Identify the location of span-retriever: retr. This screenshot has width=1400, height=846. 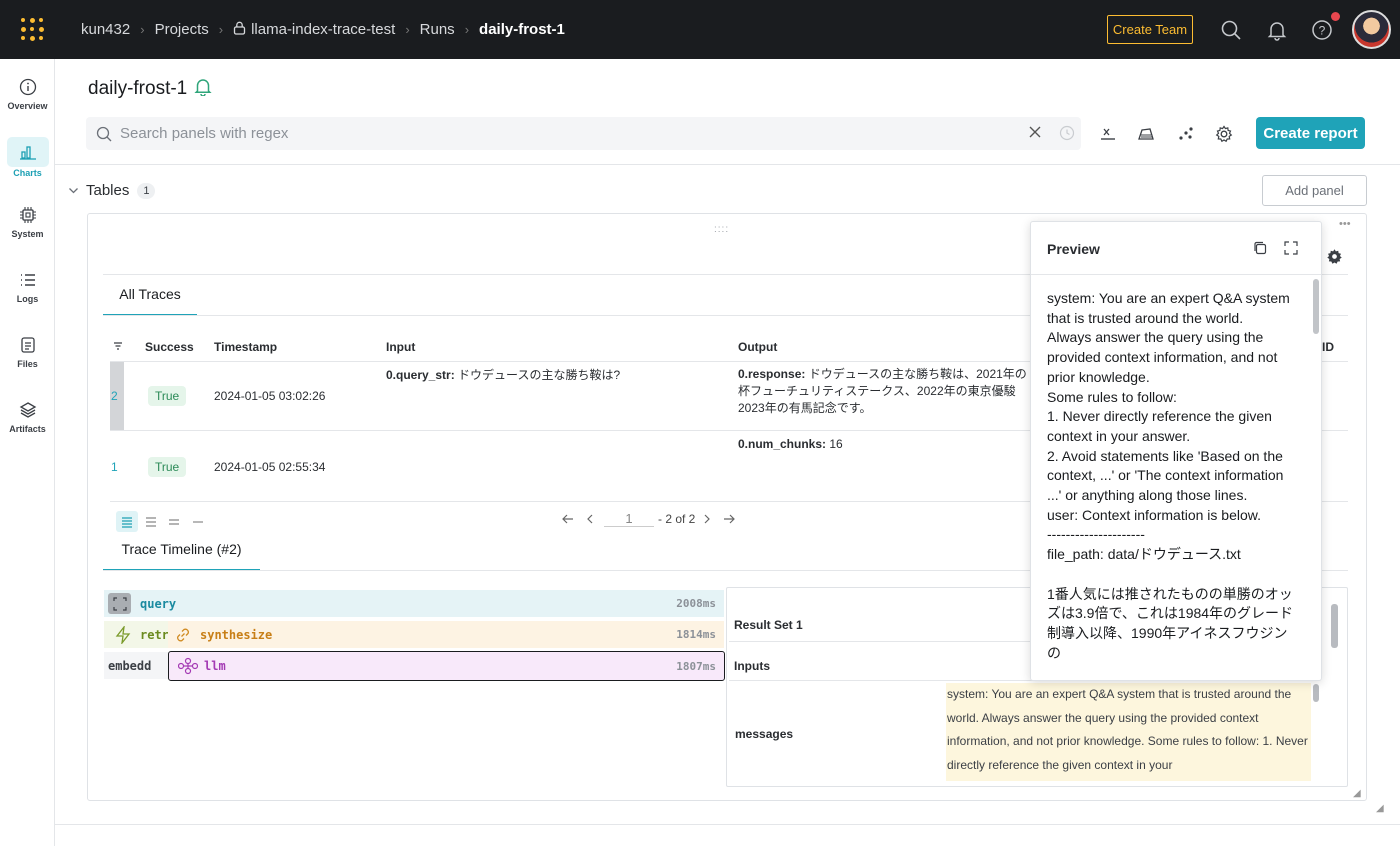
(136, 634).